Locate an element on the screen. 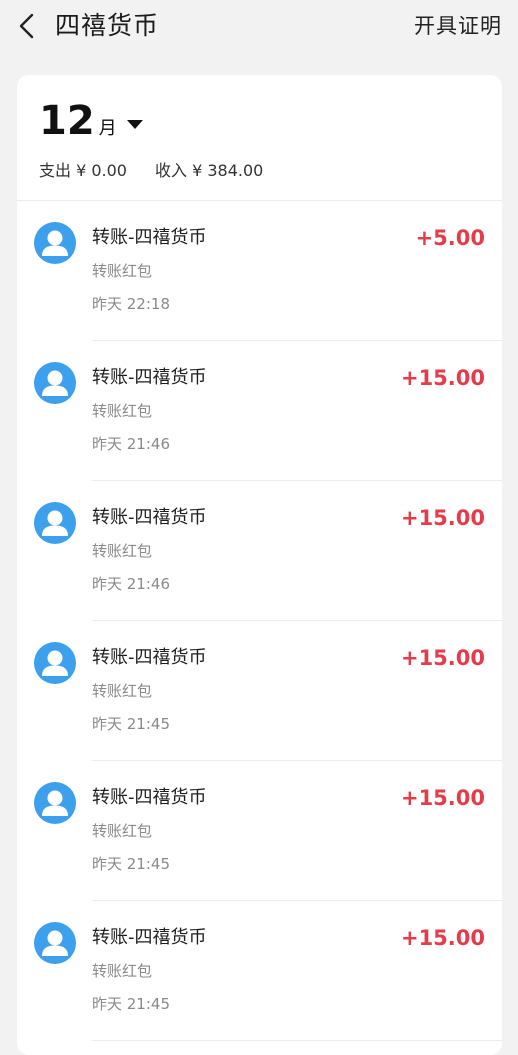 The height and width of the screenshot is (1055, 518). row-divider is located at coordinates (297, 1040).